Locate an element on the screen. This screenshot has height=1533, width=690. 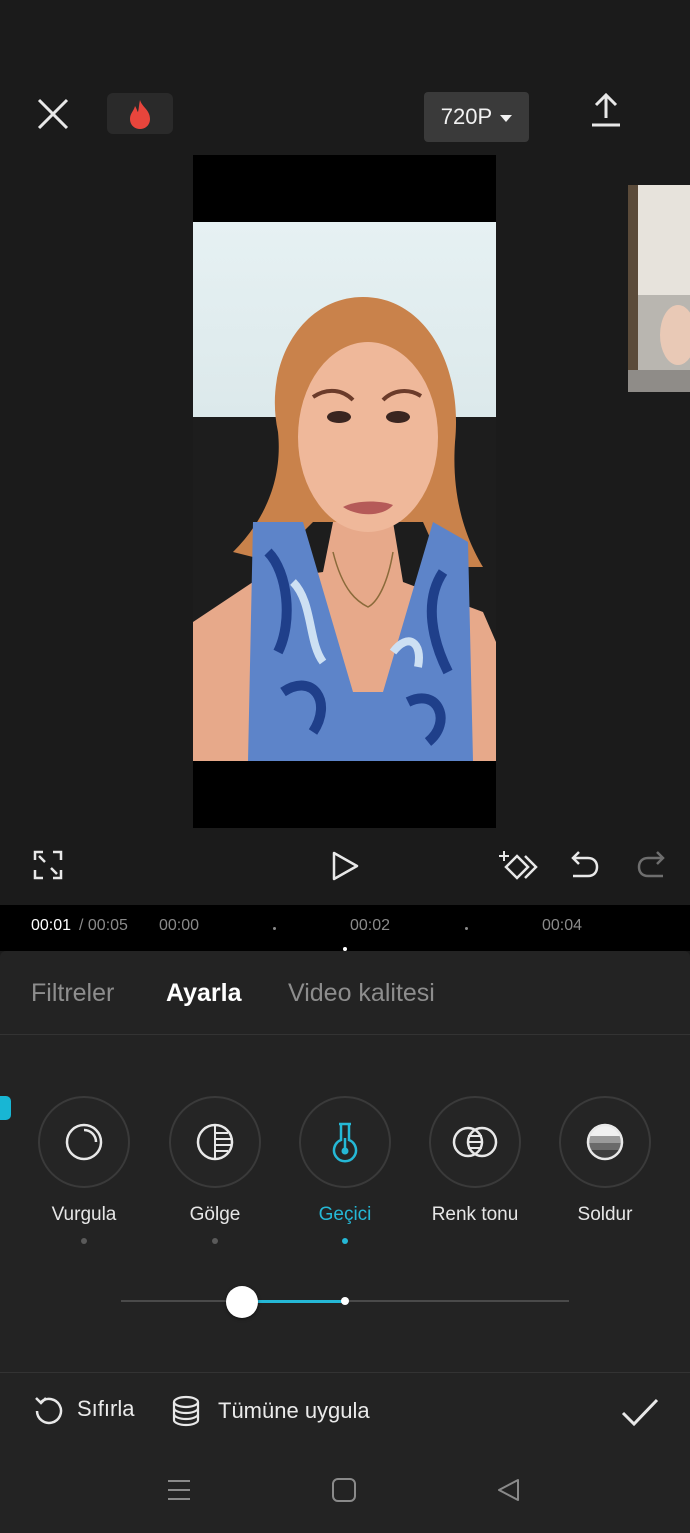
reset-icon is located at coordinates (49, 1411).